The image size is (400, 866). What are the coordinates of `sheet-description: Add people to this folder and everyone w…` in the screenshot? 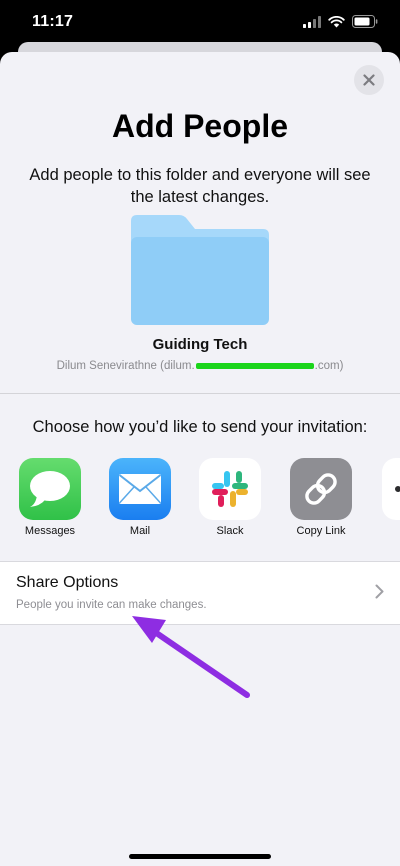 It's located at (200, 186).